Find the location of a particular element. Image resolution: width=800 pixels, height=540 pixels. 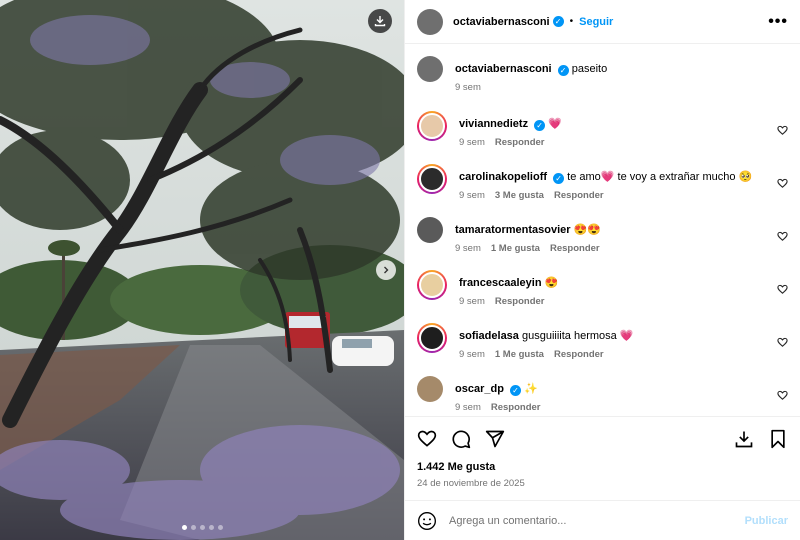

post-header: octaviabernasconi ✓ • Seguir ••• is located at coordinates (602, 22).